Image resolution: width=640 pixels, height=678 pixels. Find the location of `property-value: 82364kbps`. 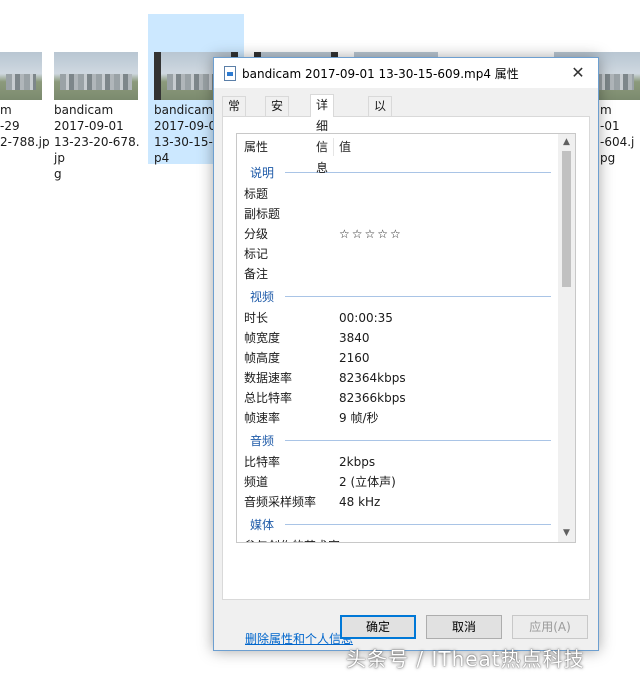

property-value: 82364kbps is located at coordinates (372, 378).